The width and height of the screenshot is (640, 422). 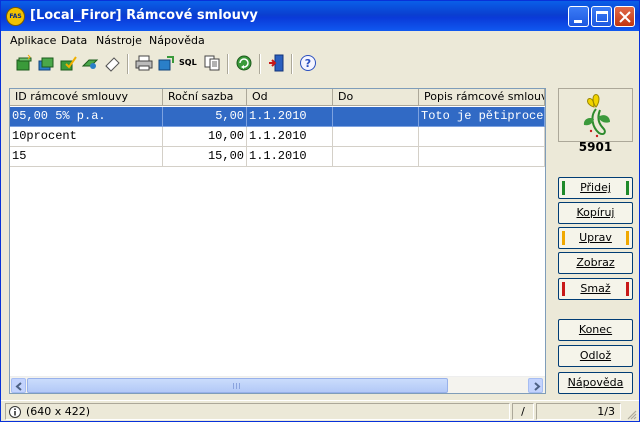 I want to click on view-record-icon, so click(x=90, y=63).